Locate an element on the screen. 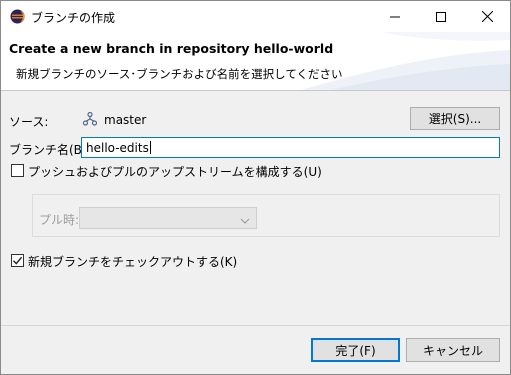 The height and width of the screenshot is (375, 511). eclipse-icon is located at coordinates (17, 16).